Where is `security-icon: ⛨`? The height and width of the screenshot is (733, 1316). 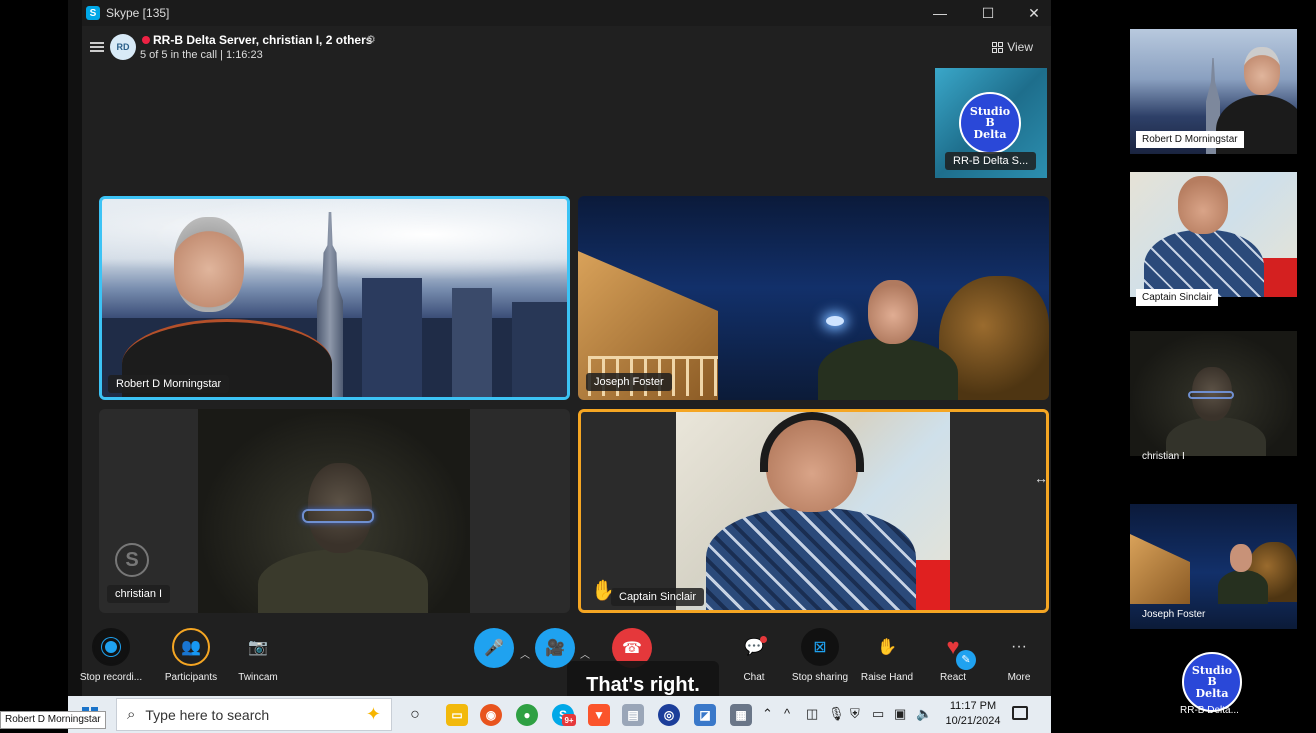
security-icon: ⛨ is located at coordinates (855, 714).